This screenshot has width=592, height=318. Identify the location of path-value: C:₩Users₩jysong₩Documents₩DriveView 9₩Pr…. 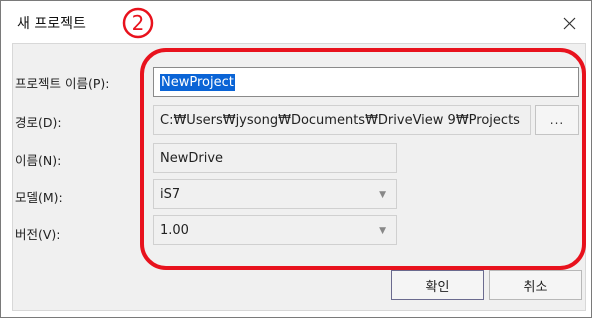
(340, 120).